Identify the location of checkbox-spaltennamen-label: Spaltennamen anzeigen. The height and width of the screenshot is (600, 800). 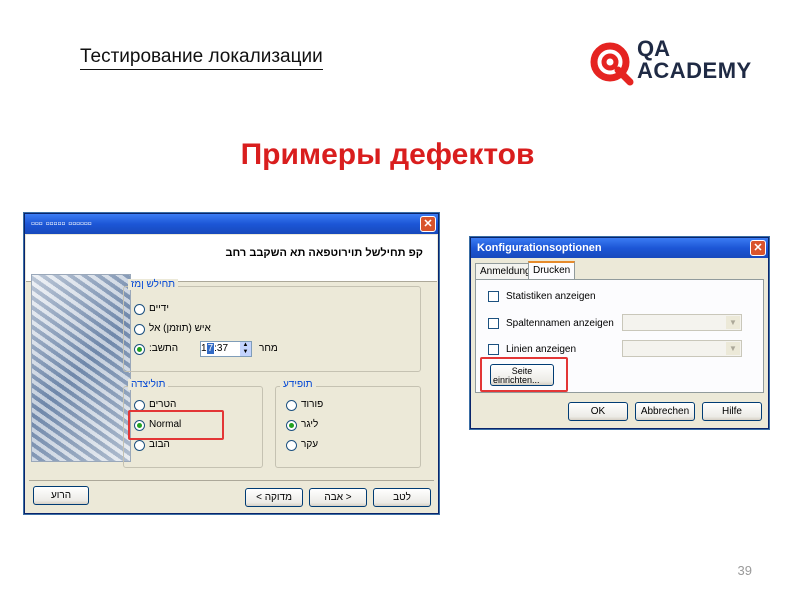
(560, 323).